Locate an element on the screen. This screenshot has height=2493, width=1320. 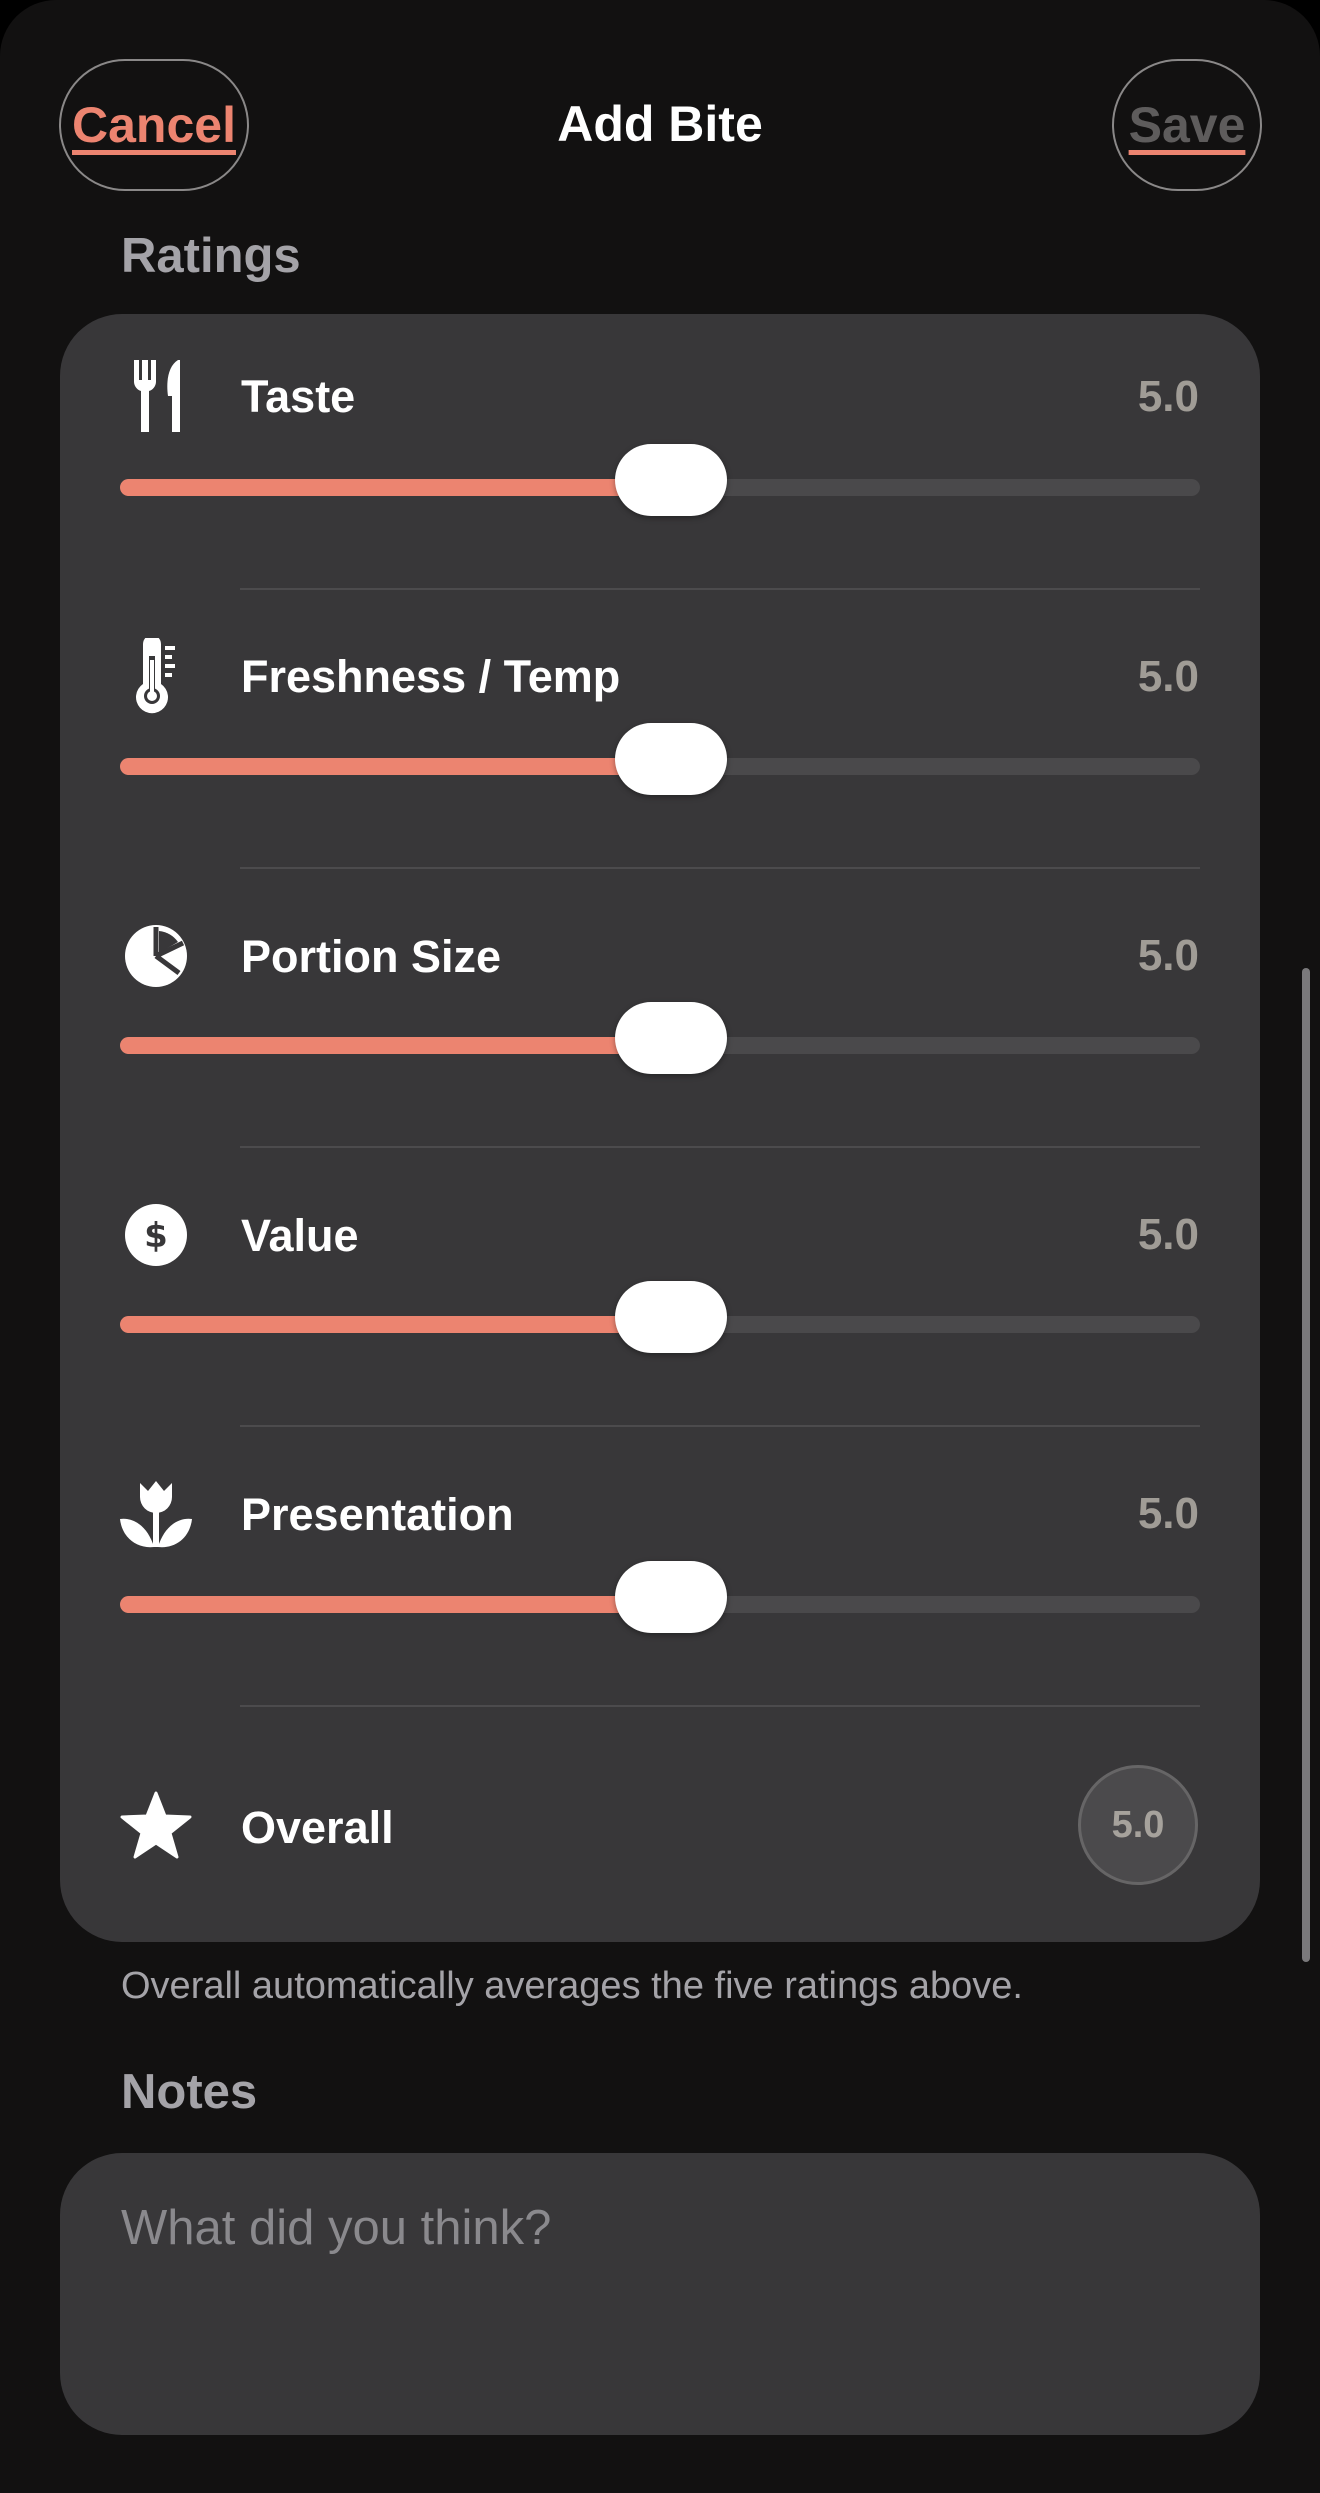
portion-slider is located at coordinates (660, 1038).